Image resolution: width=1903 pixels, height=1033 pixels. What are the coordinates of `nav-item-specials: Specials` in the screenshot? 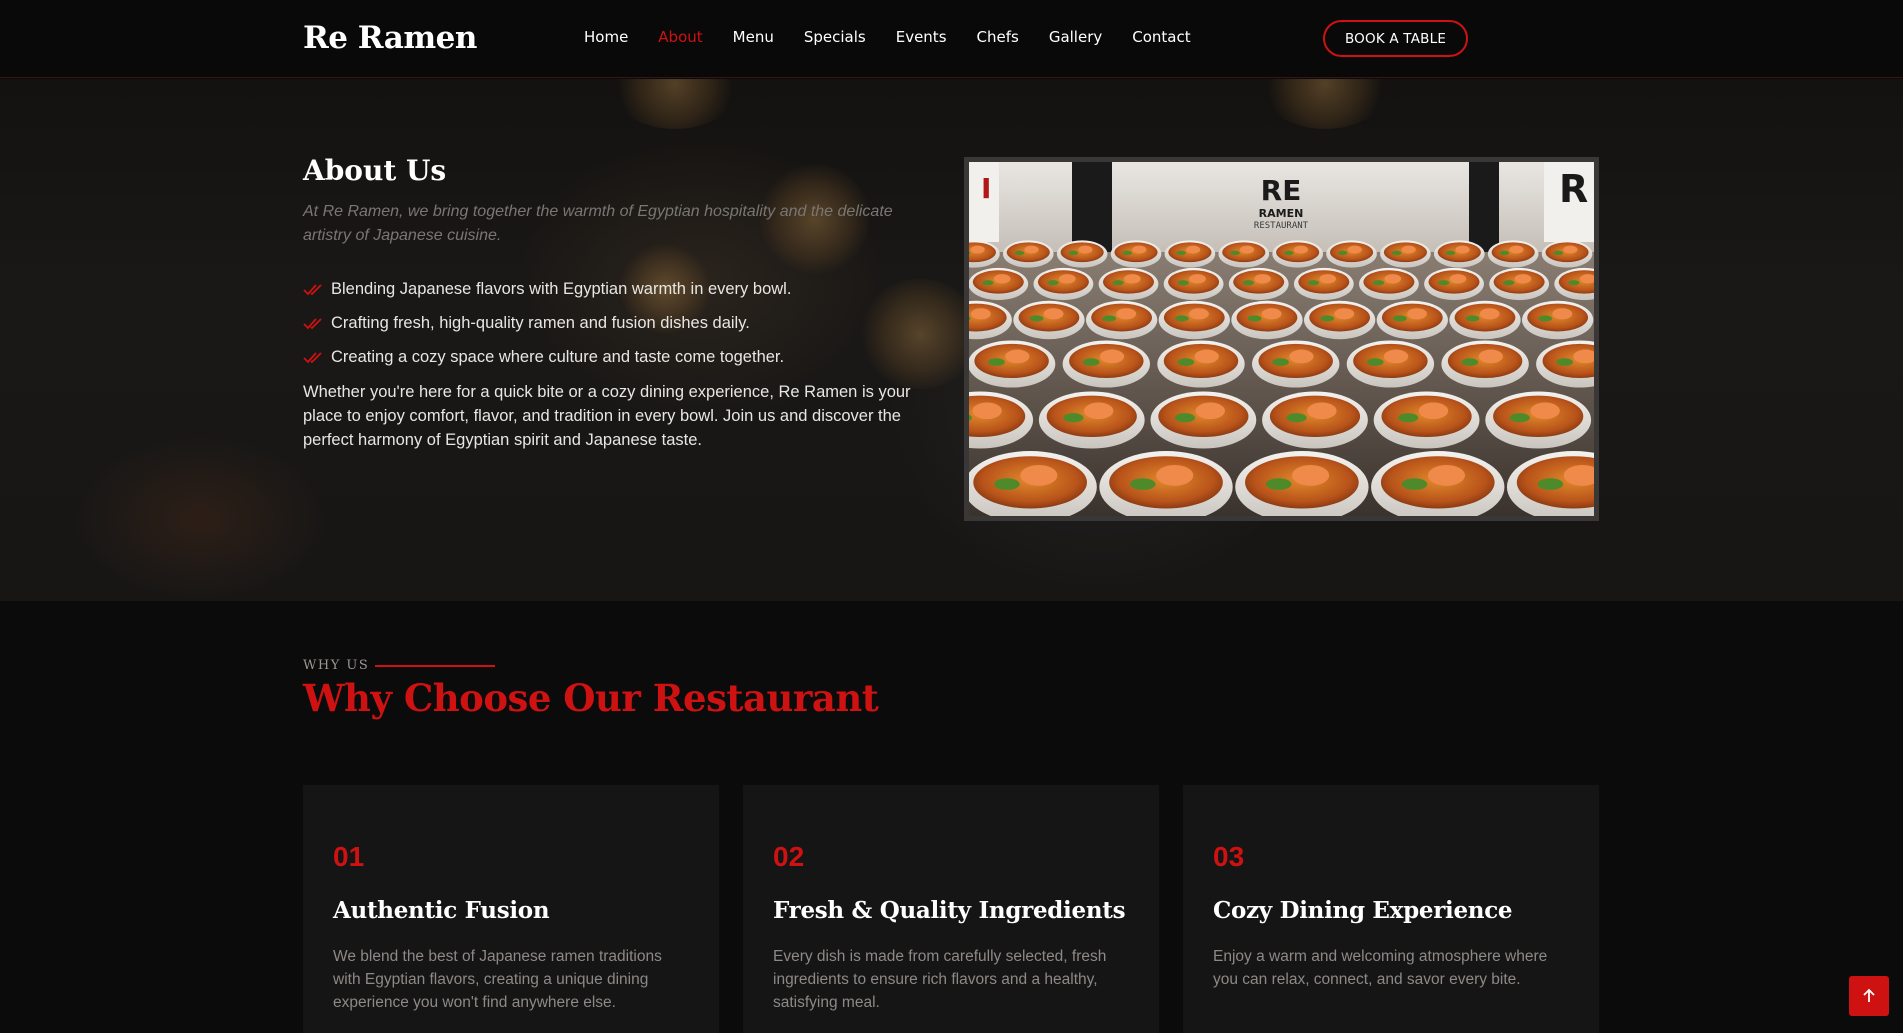 It's located at (835, 37).